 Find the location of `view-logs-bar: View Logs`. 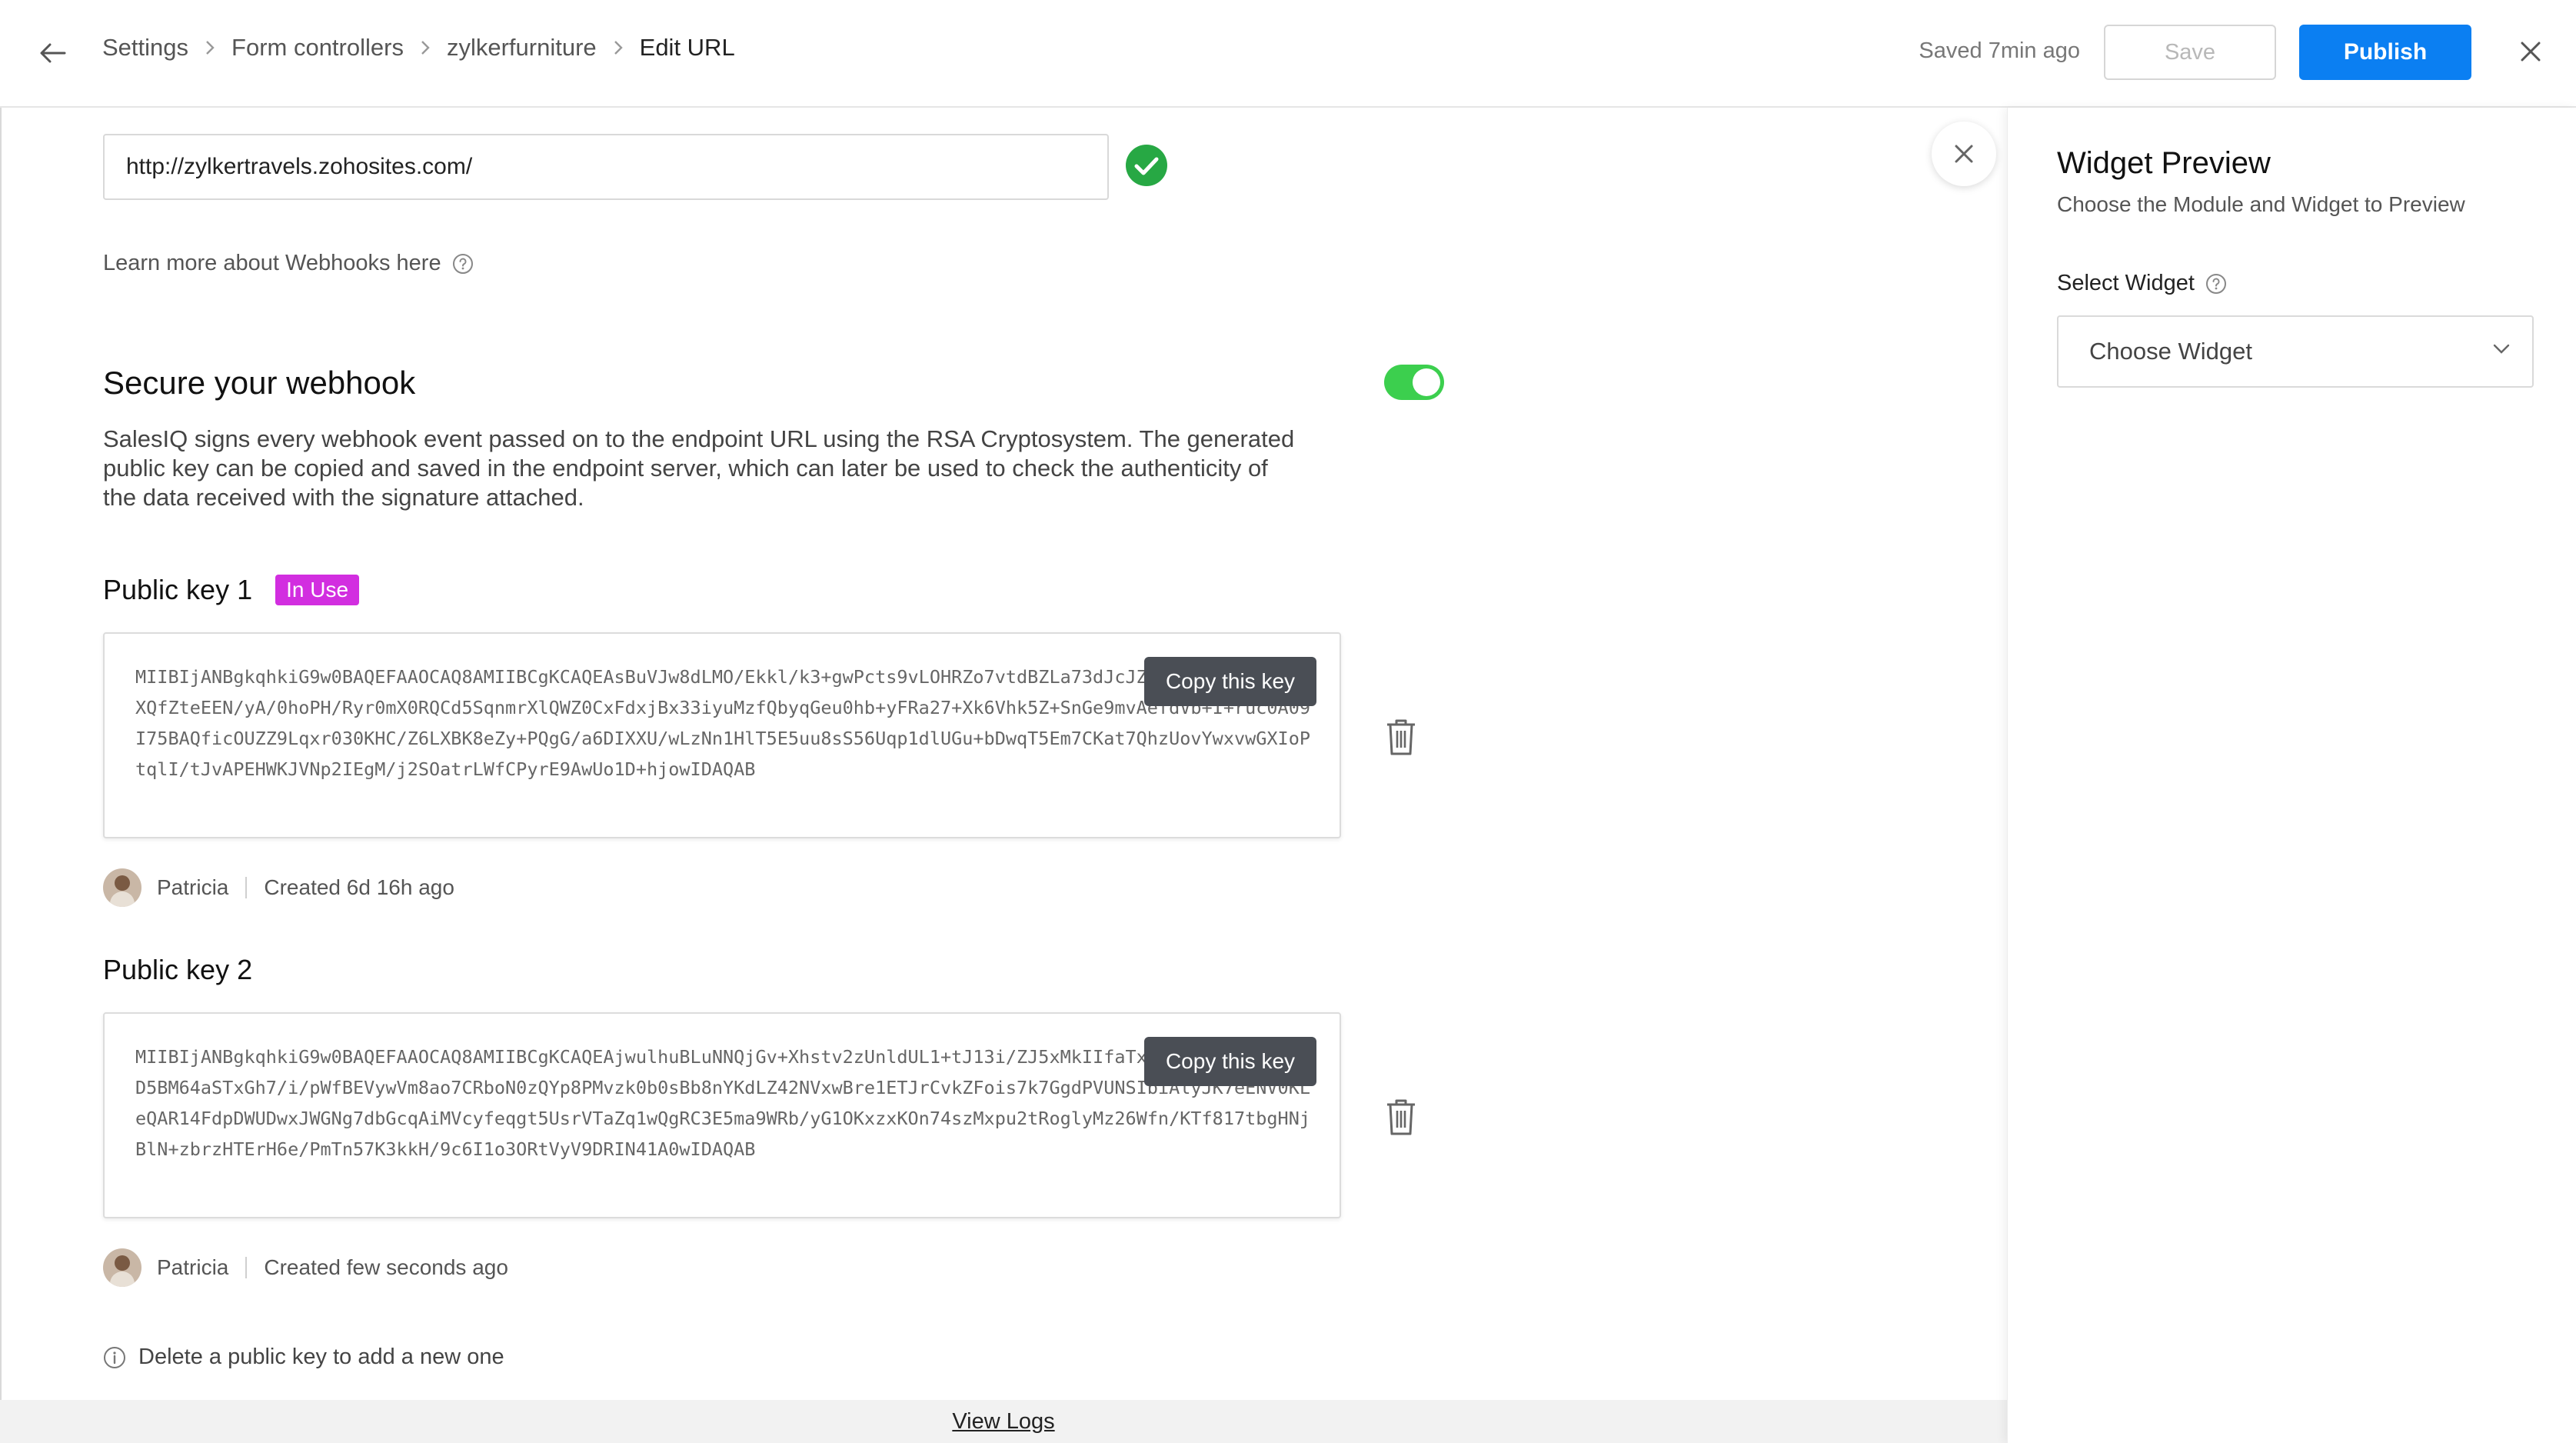

view-logs-bar: View Logs is located at coordinates (1003, 1421).